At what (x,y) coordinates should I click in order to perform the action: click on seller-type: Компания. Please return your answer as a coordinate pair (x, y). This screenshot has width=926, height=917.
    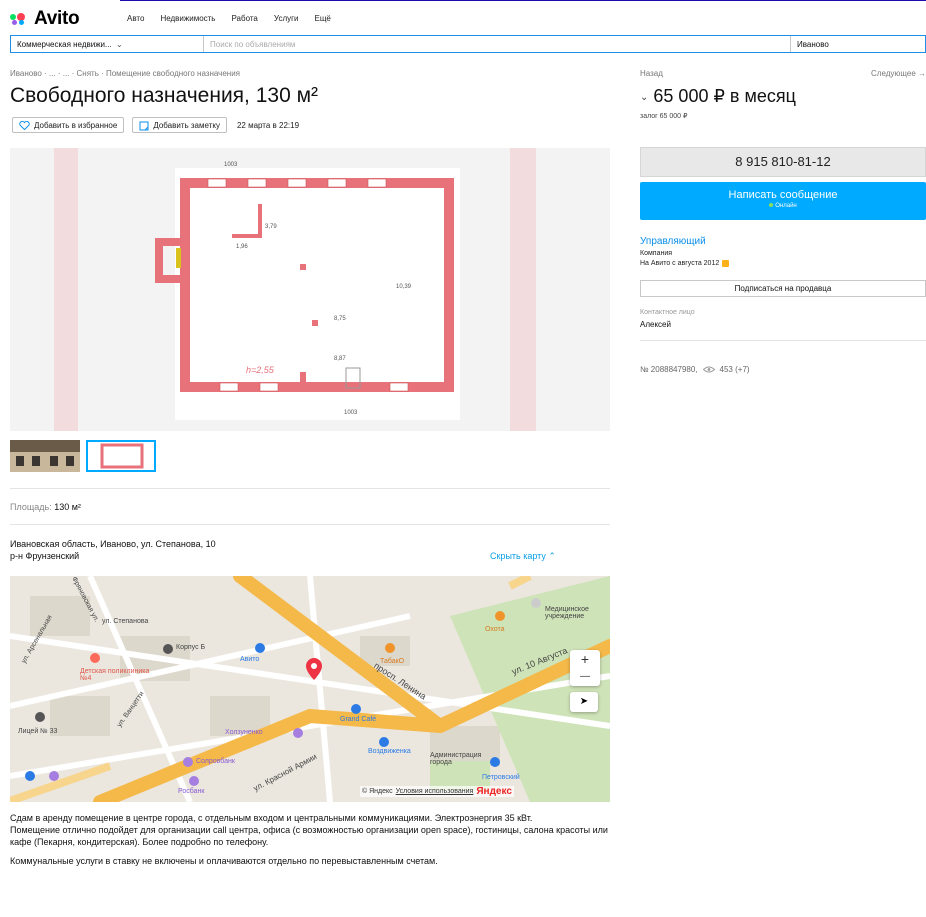
    Looking at the image, I should click on (656, 253).